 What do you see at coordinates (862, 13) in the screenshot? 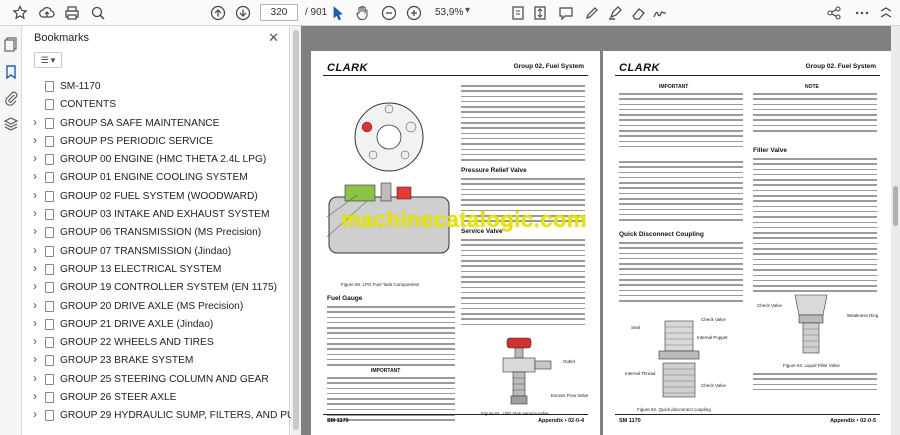
I see `more-options-icon` at bounding box center [862, 13].